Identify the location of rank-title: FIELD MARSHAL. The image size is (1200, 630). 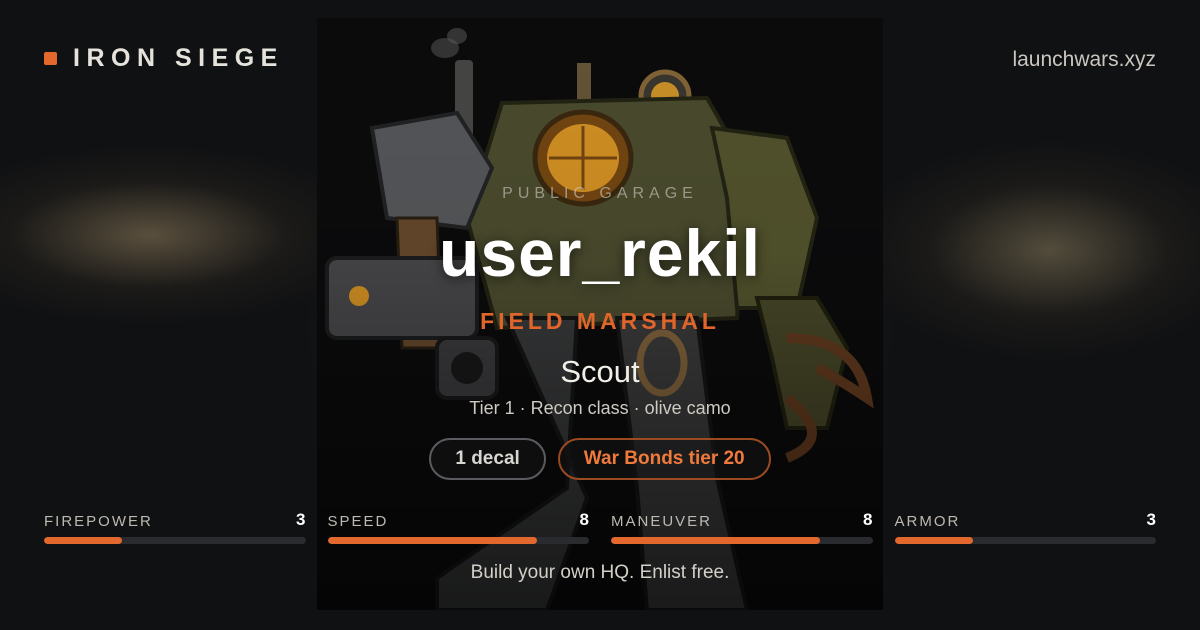
(600, 321).